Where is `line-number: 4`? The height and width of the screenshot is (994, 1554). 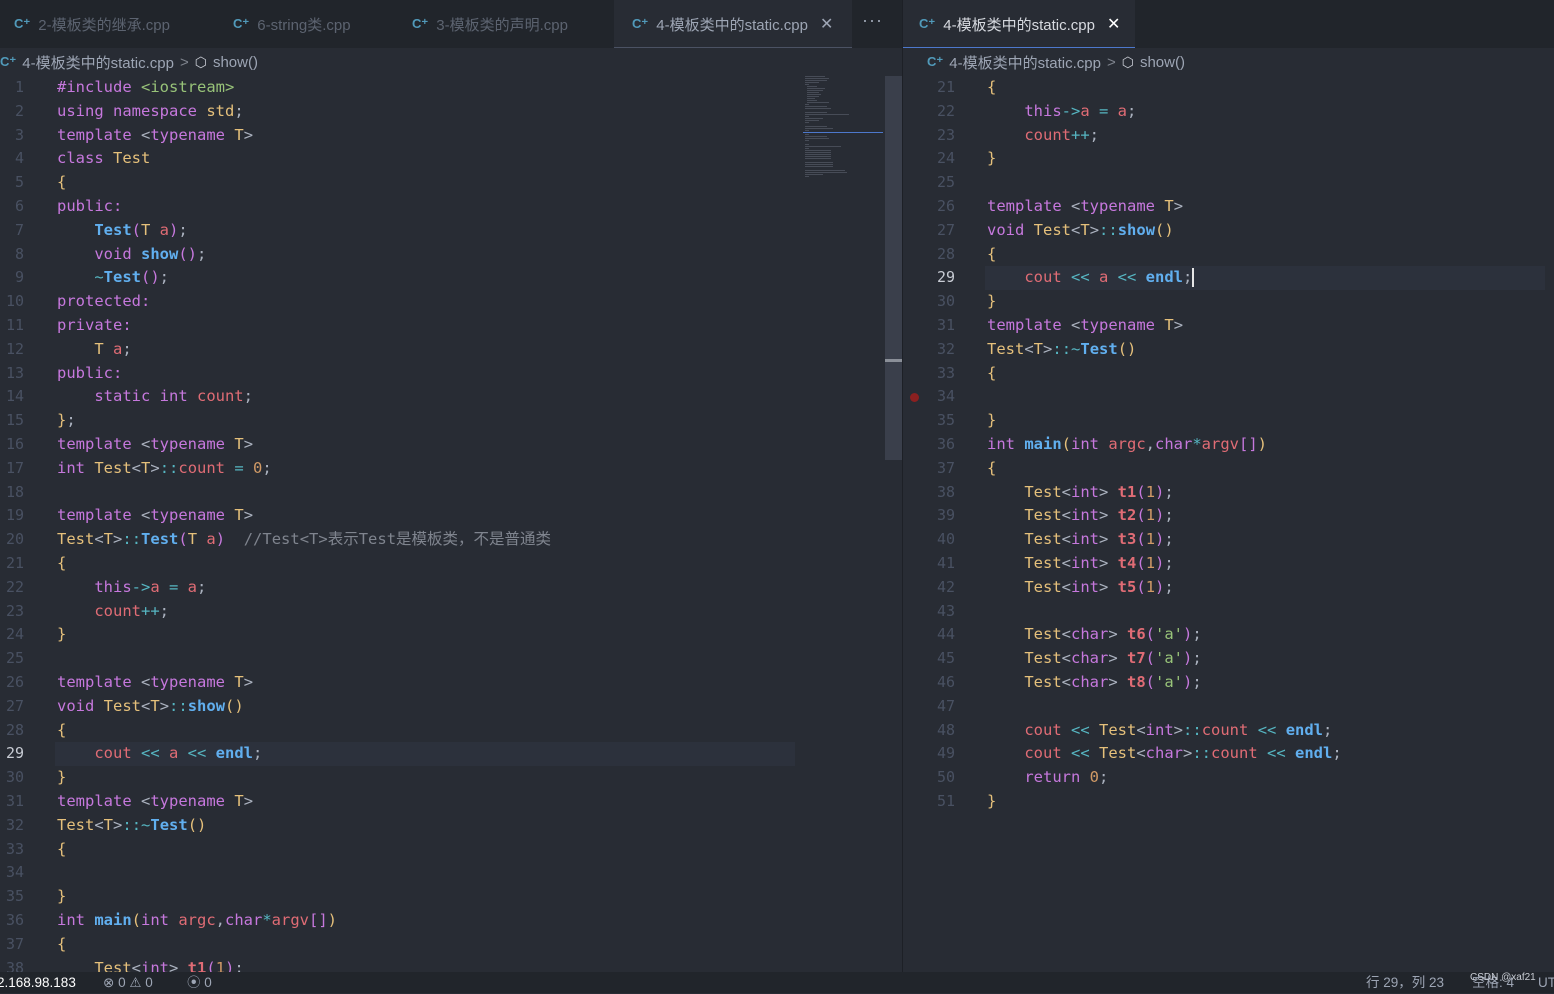
line-number: 4 is located at coordinates (12, 159).